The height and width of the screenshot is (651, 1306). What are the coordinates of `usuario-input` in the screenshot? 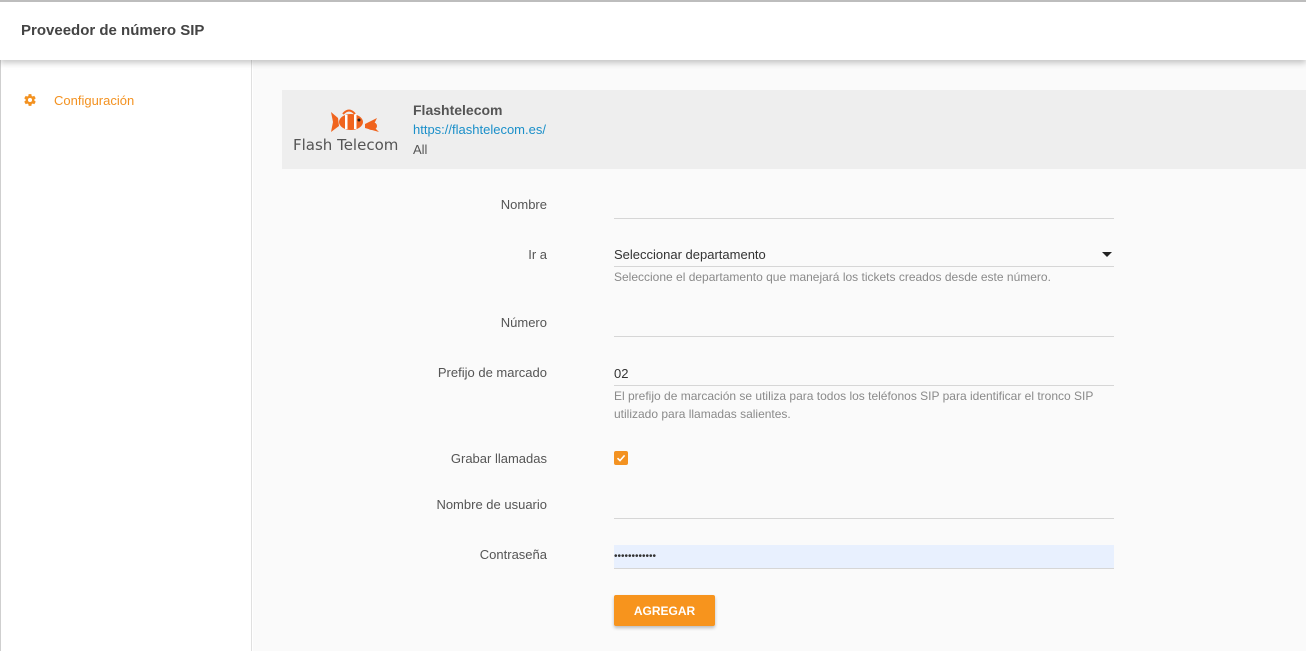 It's located at (864, 507).